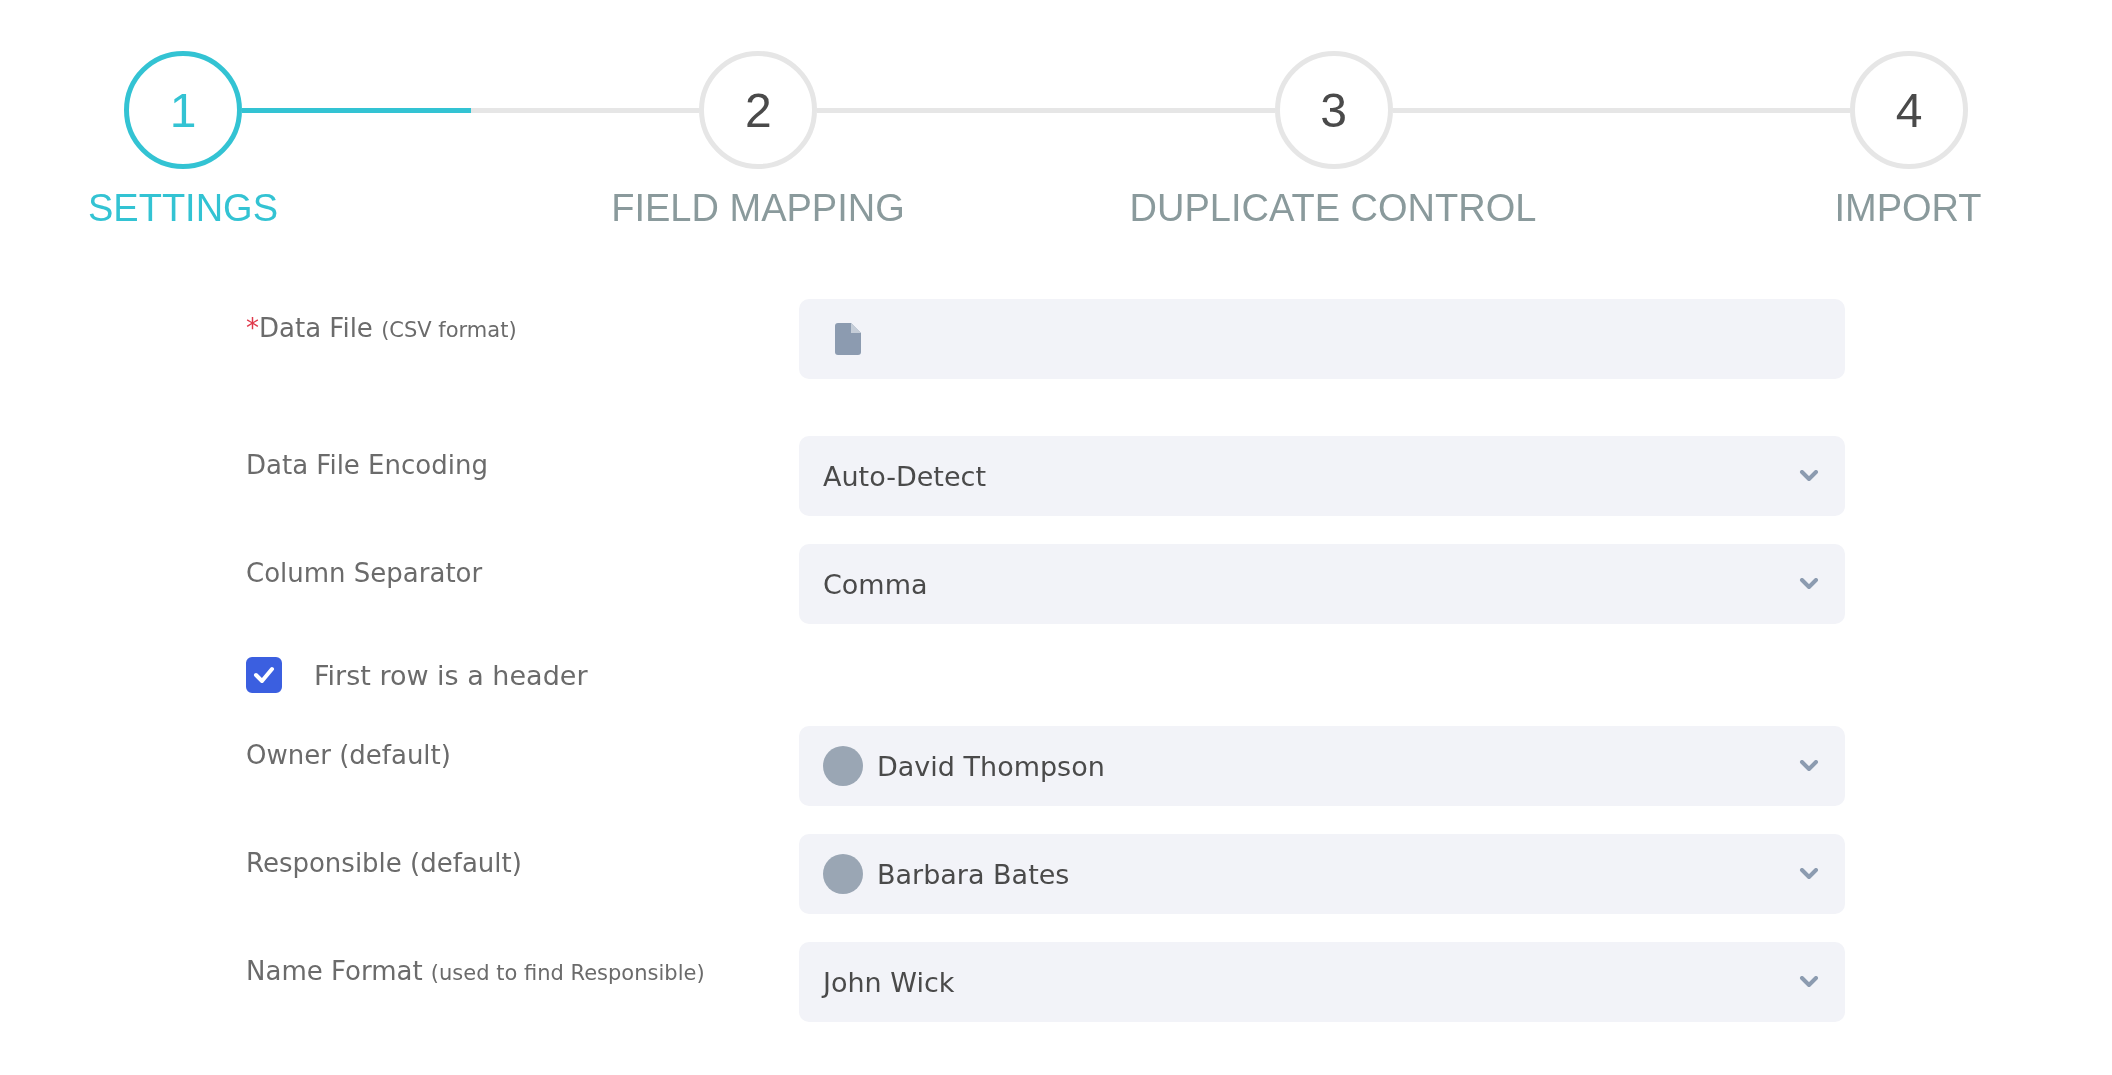 The image size is (2112, 1075). Describe the element at coordinates (1322, 476) in the screenshot. I see `select-field: Auto-Detect` at that location.